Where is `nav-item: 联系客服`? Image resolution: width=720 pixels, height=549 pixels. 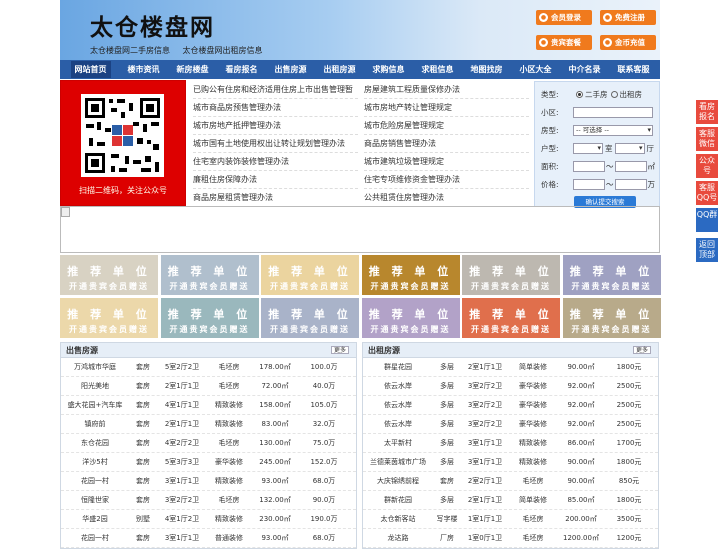 nav-item: 联系客服 is located at coordinates (634, 69).